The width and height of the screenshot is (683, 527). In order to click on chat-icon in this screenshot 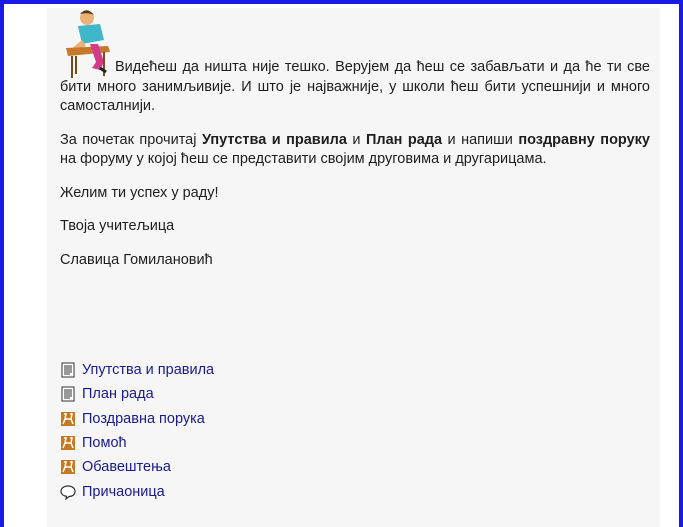, I will do `click(68, 492)`.